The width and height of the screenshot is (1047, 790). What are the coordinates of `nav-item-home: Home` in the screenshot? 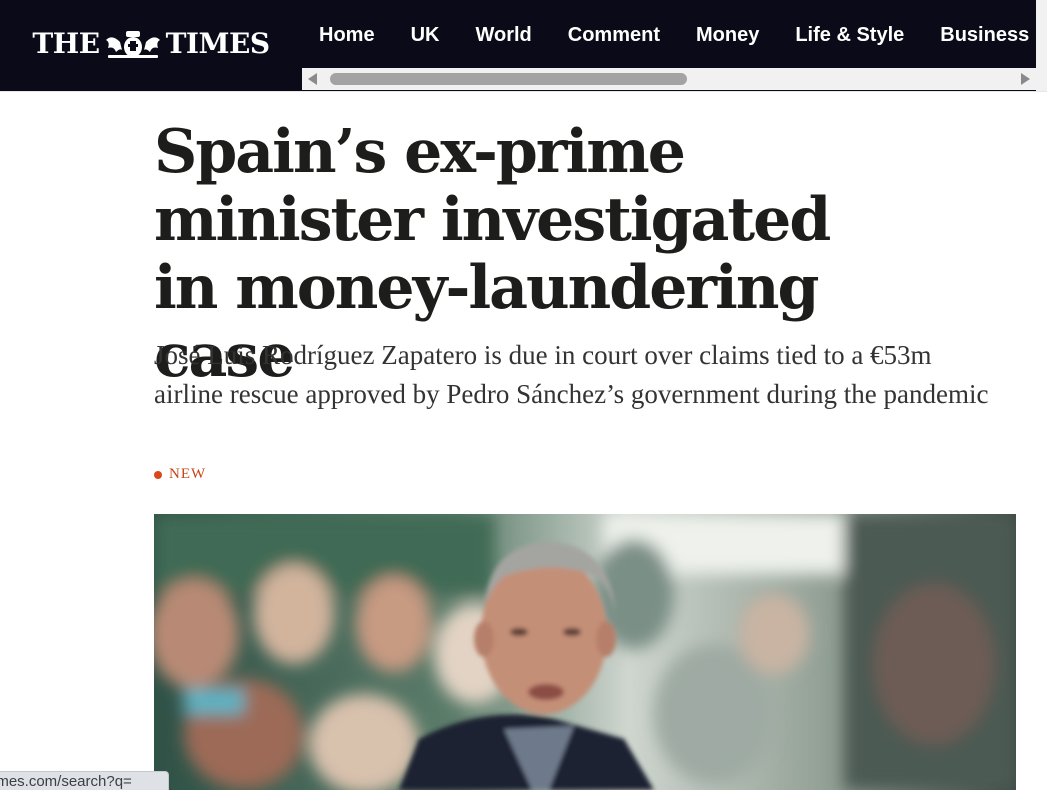 It's located at (347, 35).